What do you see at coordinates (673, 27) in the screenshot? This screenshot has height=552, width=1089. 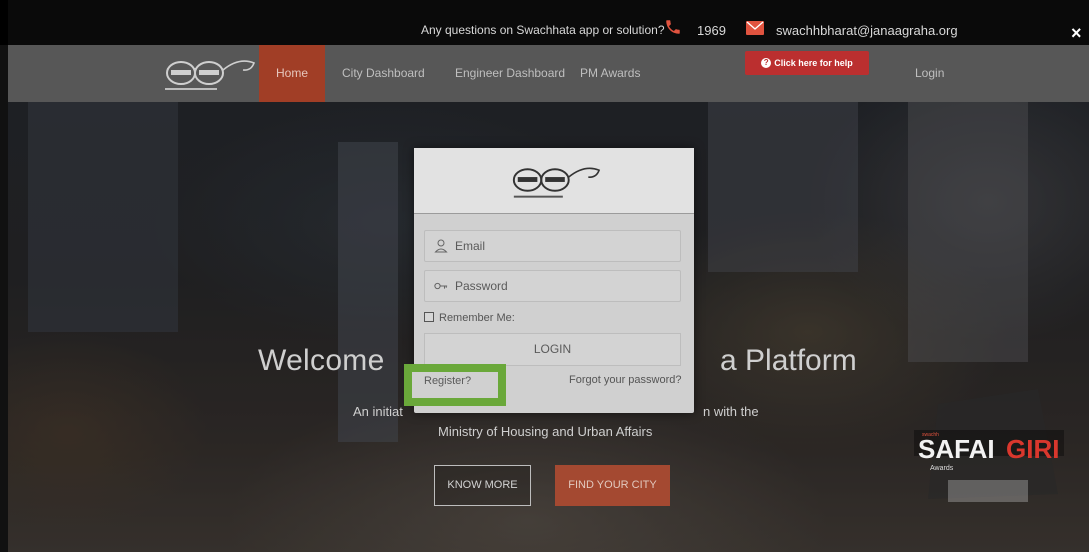 I see `phone-icon` at bounding box center [673, 27].